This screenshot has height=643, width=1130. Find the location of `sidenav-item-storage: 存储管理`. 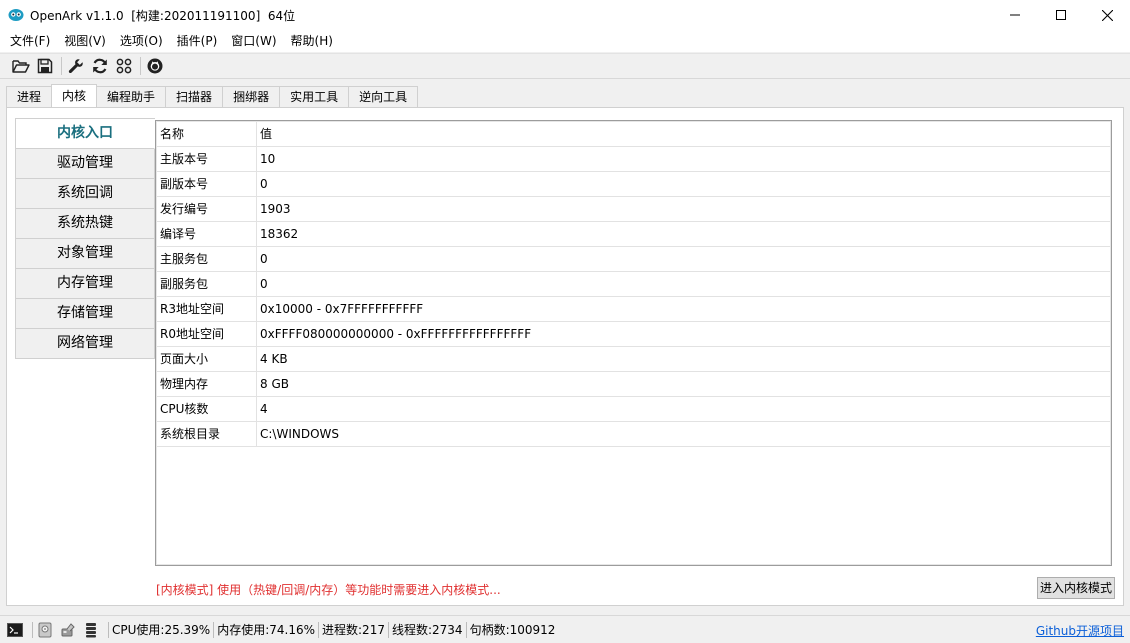

sidenav-item-storage: 存储管理 is located at coordinates (85, 314).